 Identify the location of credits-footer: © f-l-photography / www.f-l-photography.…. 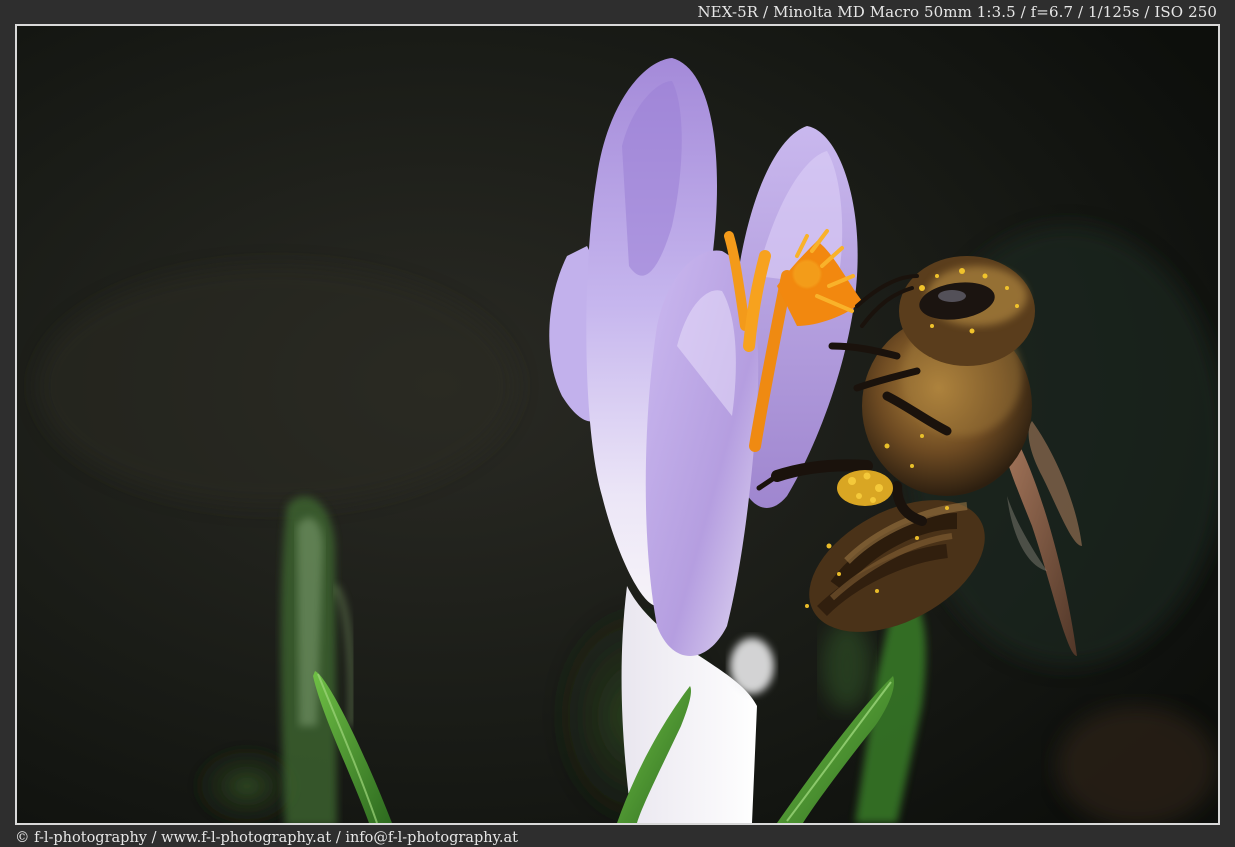
(266, 838).